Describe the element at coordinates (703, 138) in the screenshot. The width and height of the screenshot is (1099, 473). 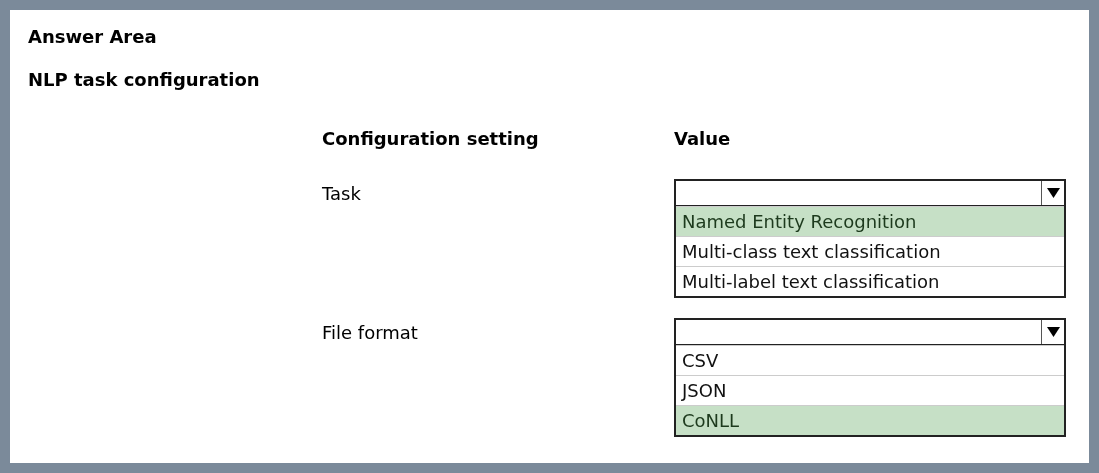
I see `column-header: Value` at that location.